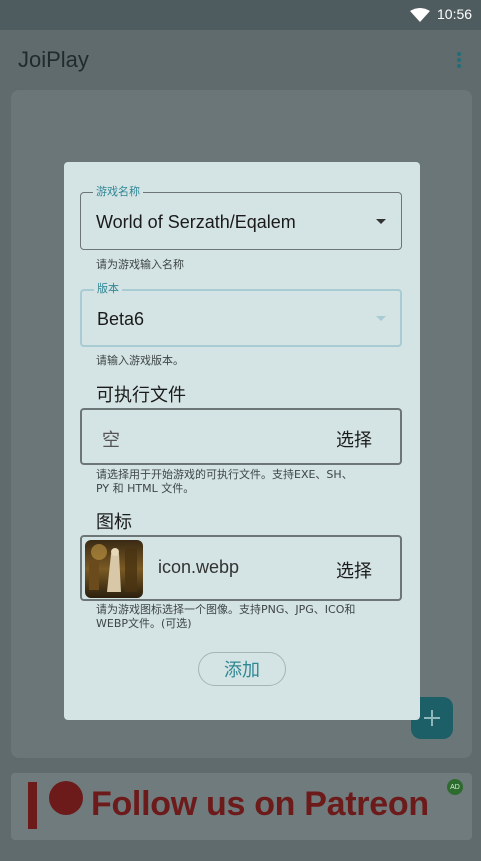 The height and width of the screenshot is (861, 481). What do you see at coordinates (242, 669) in the screenshot?
I see `add-button: 添加` at bounding box center [242, 669].